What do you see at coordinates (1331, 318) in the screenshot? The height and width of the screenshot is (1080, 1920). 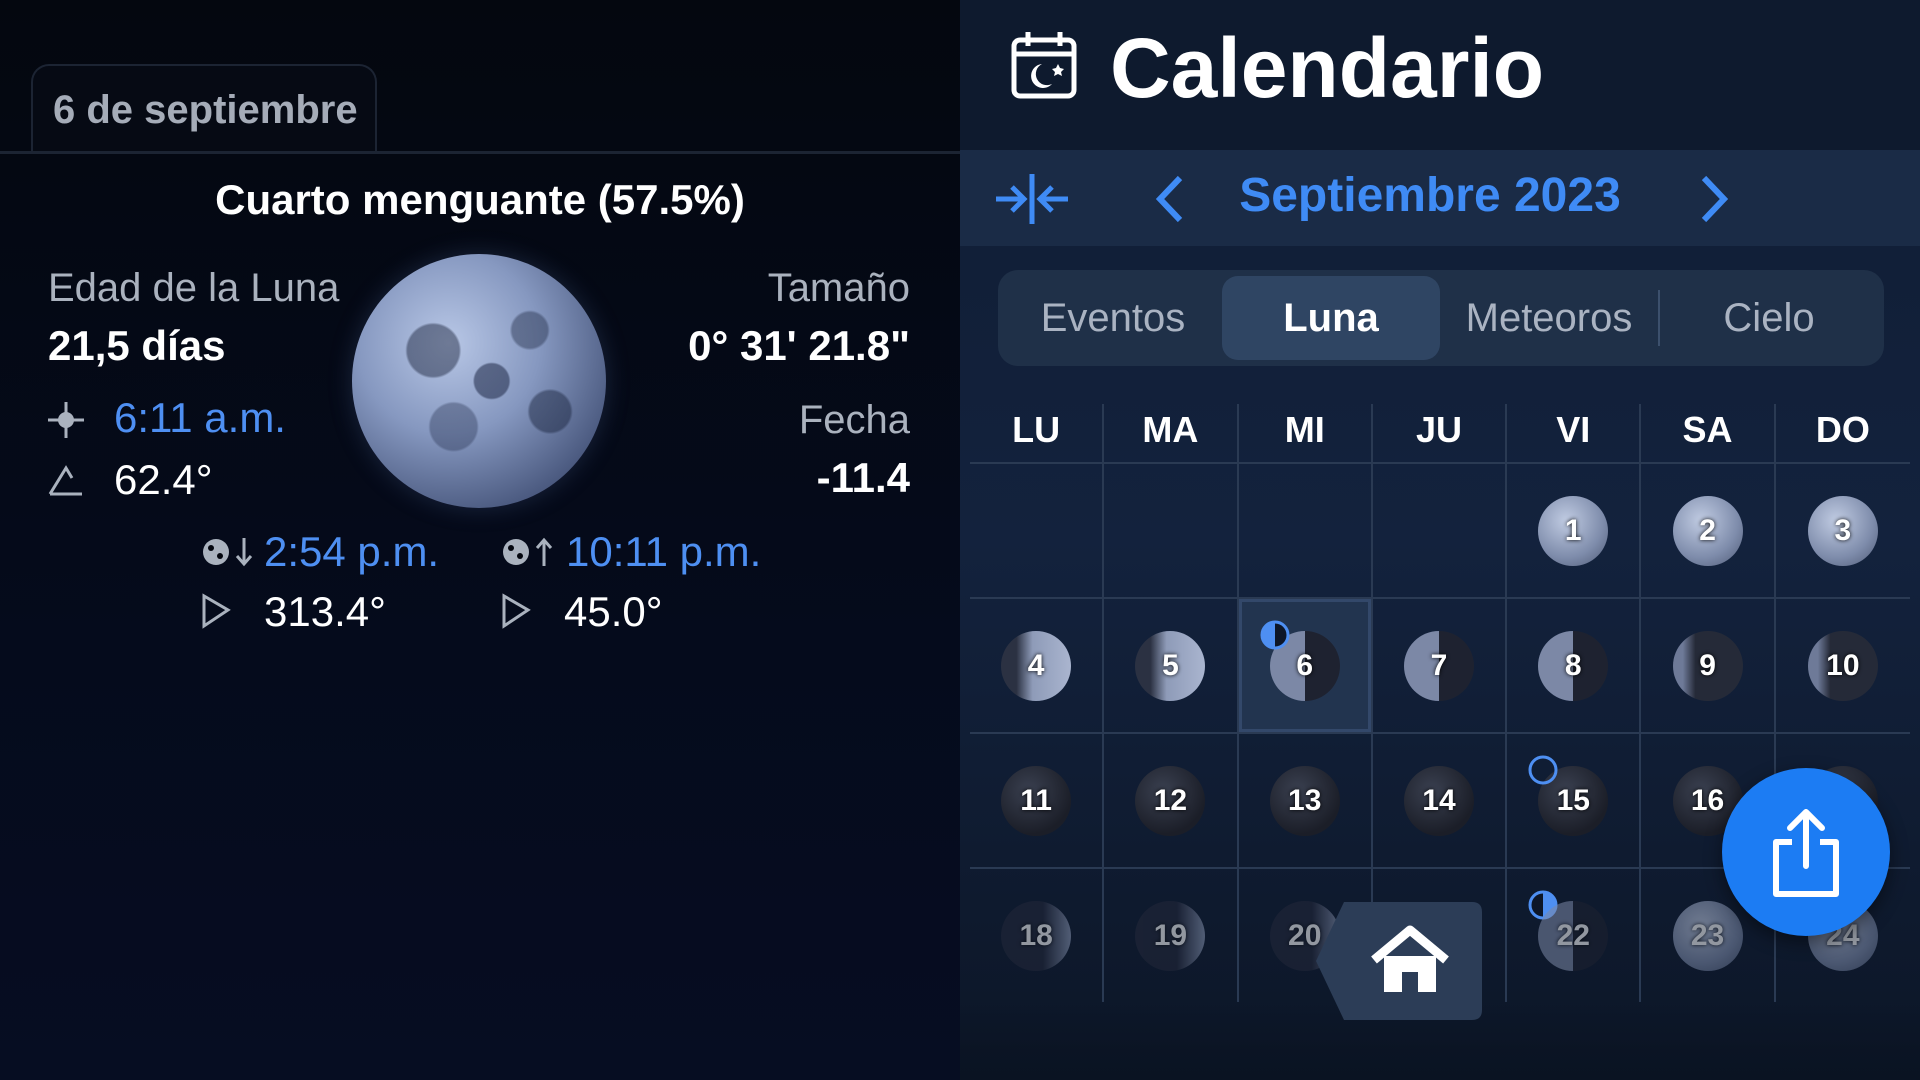 I see `tab-luna: Luna` at bounding box center [1331, 318].